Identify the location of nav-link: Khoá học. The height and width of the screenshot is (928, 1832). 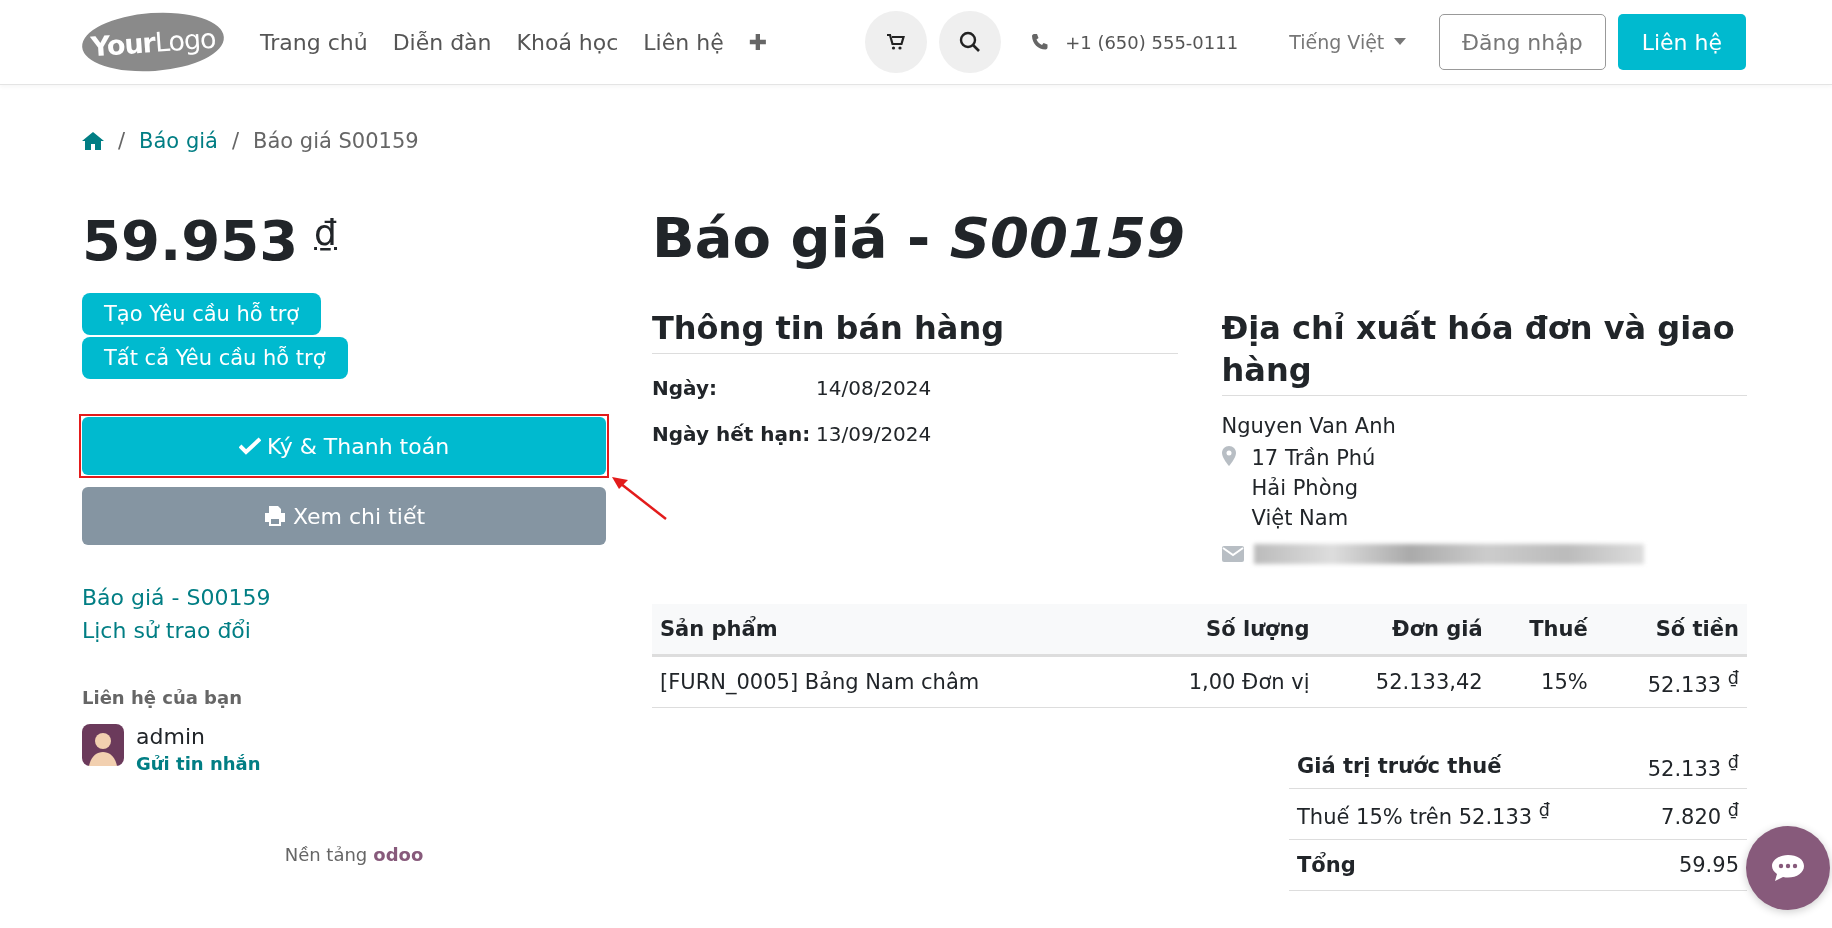
(567, 42).